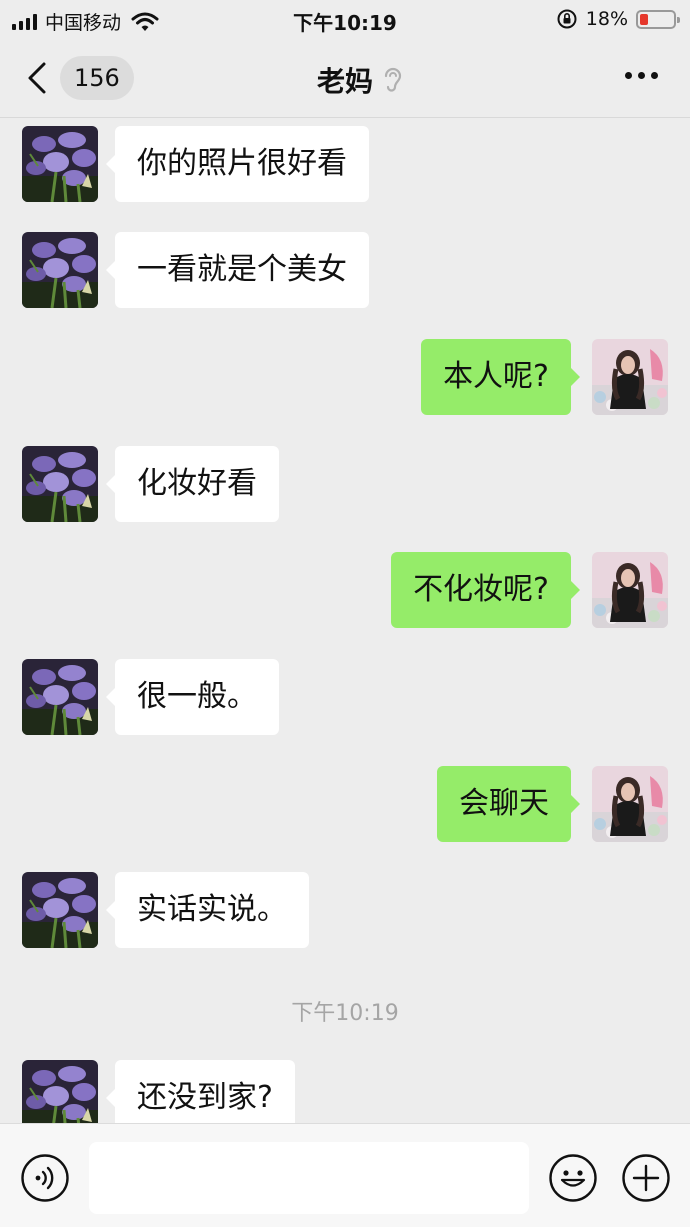  I want to click on emoji-icon, so click(573, 1178).